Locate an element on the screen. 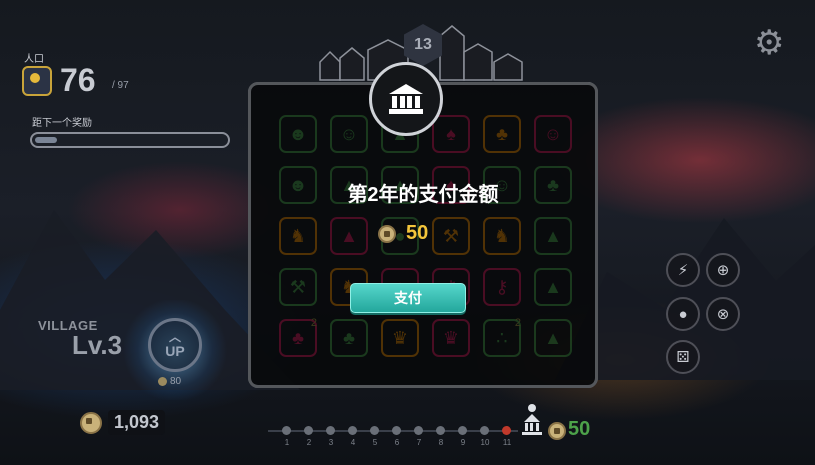 The width and height of the screenshot is (815, 465). temple-icon is located at coordinates (406, 99).